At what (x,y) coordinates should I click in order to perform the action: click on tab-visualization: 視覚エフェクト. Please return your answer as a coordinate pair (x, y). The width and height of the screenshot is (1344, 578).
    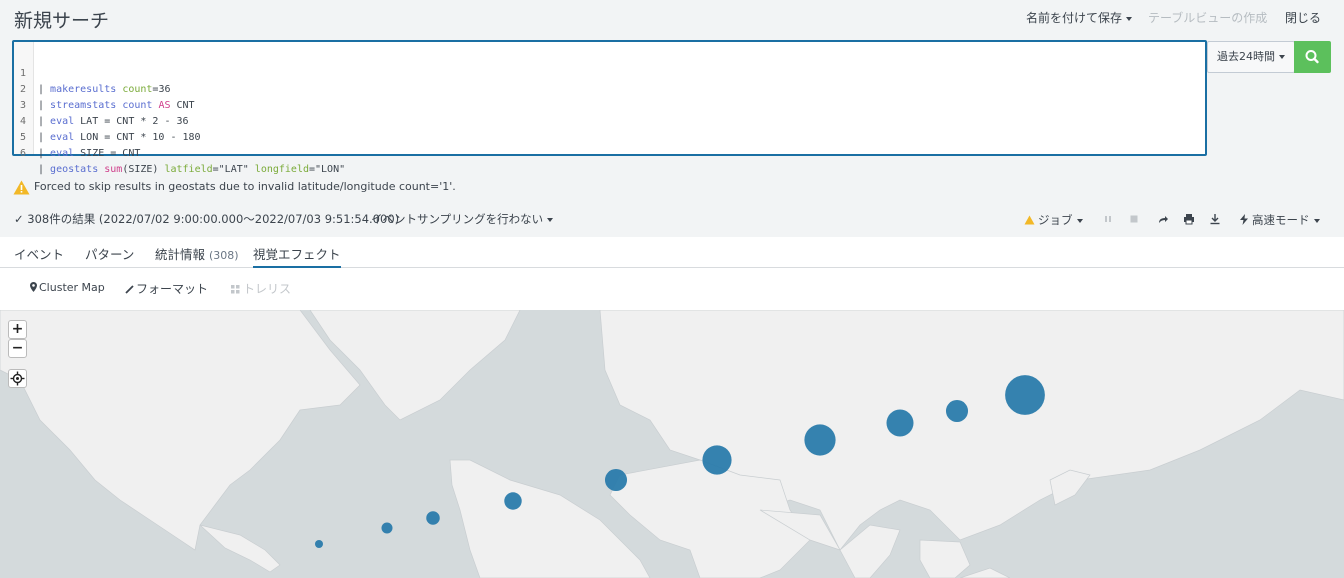
    Looking at the image, I should click on (297, 256).